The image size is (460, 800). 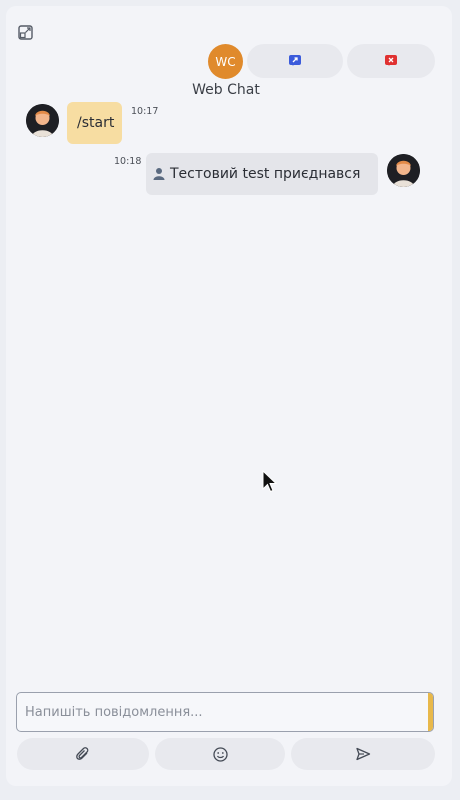 I want to click on message-time: 10:17, so click(x=145, y=111).